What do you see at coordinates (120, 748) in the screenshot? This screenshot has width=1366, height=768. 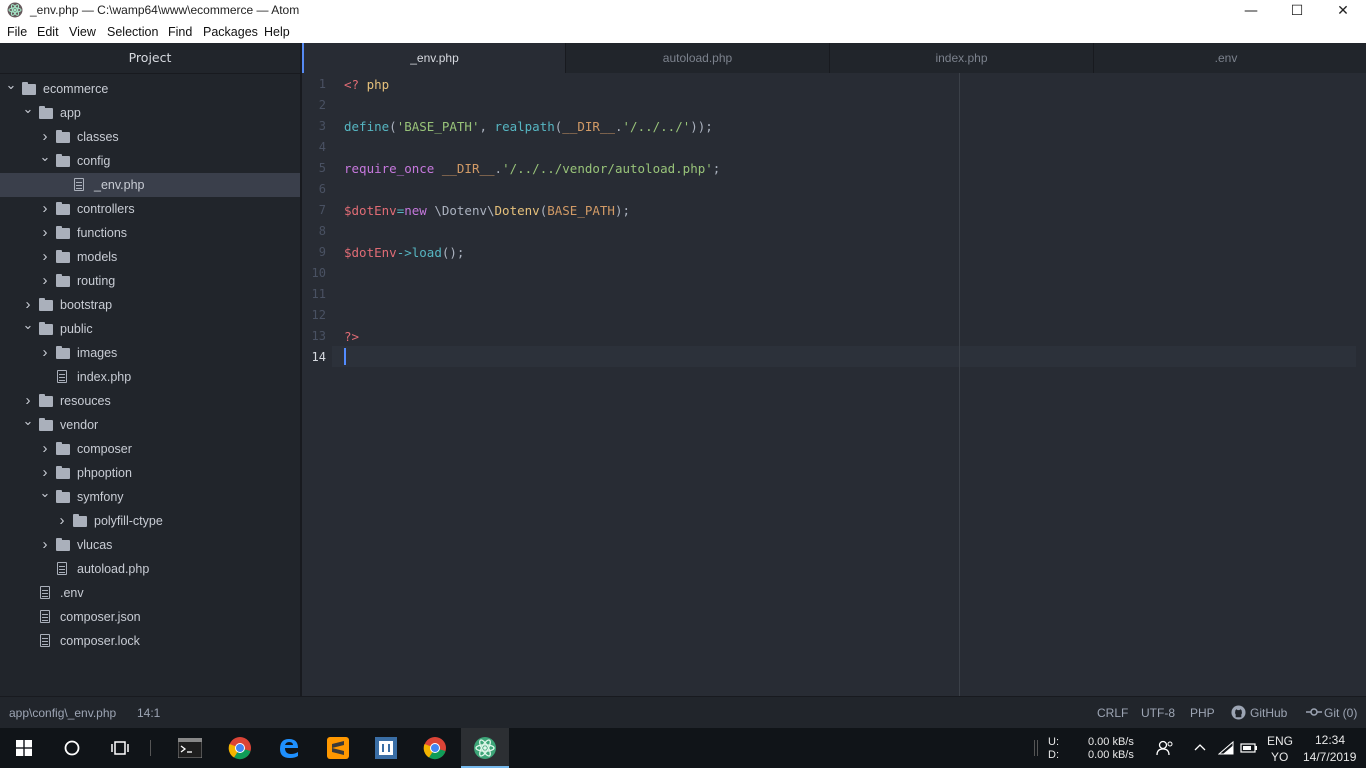 I see `task-view-button` at bounding box center [120, 748].